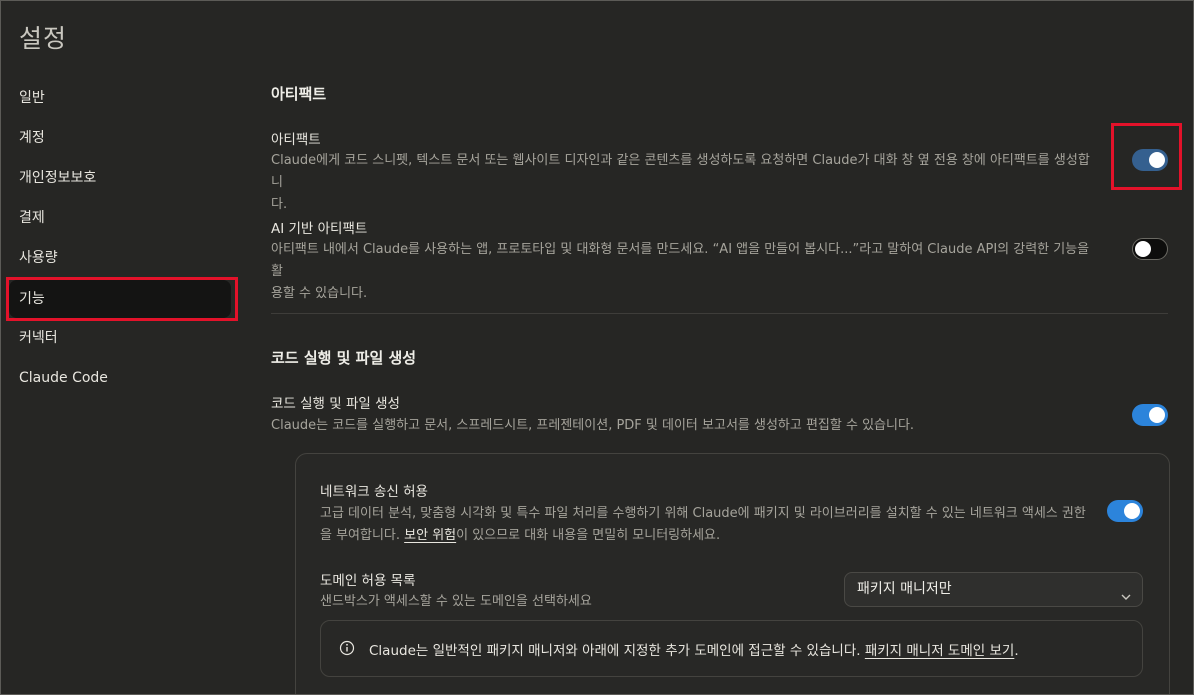 The height and width of the screenshot is (695, 1194). Describe the element at coordinates (120, 378) in the screenshot. I see `sidebar-item-claude-code: Claude Code` at that location.